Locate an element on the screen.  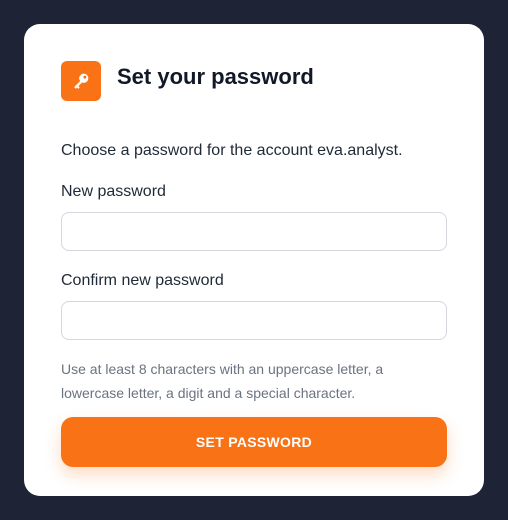
page-title: Set your password is located at coordinates (215, 76).